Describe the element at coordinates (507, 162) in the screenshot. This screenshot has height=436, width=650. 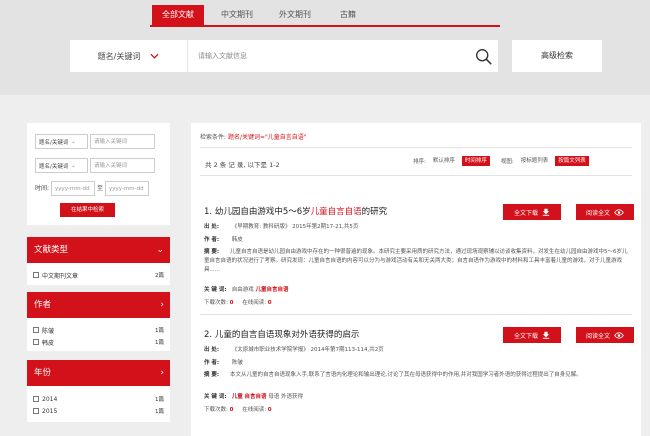
I see `view-label: 视图:` at that location.